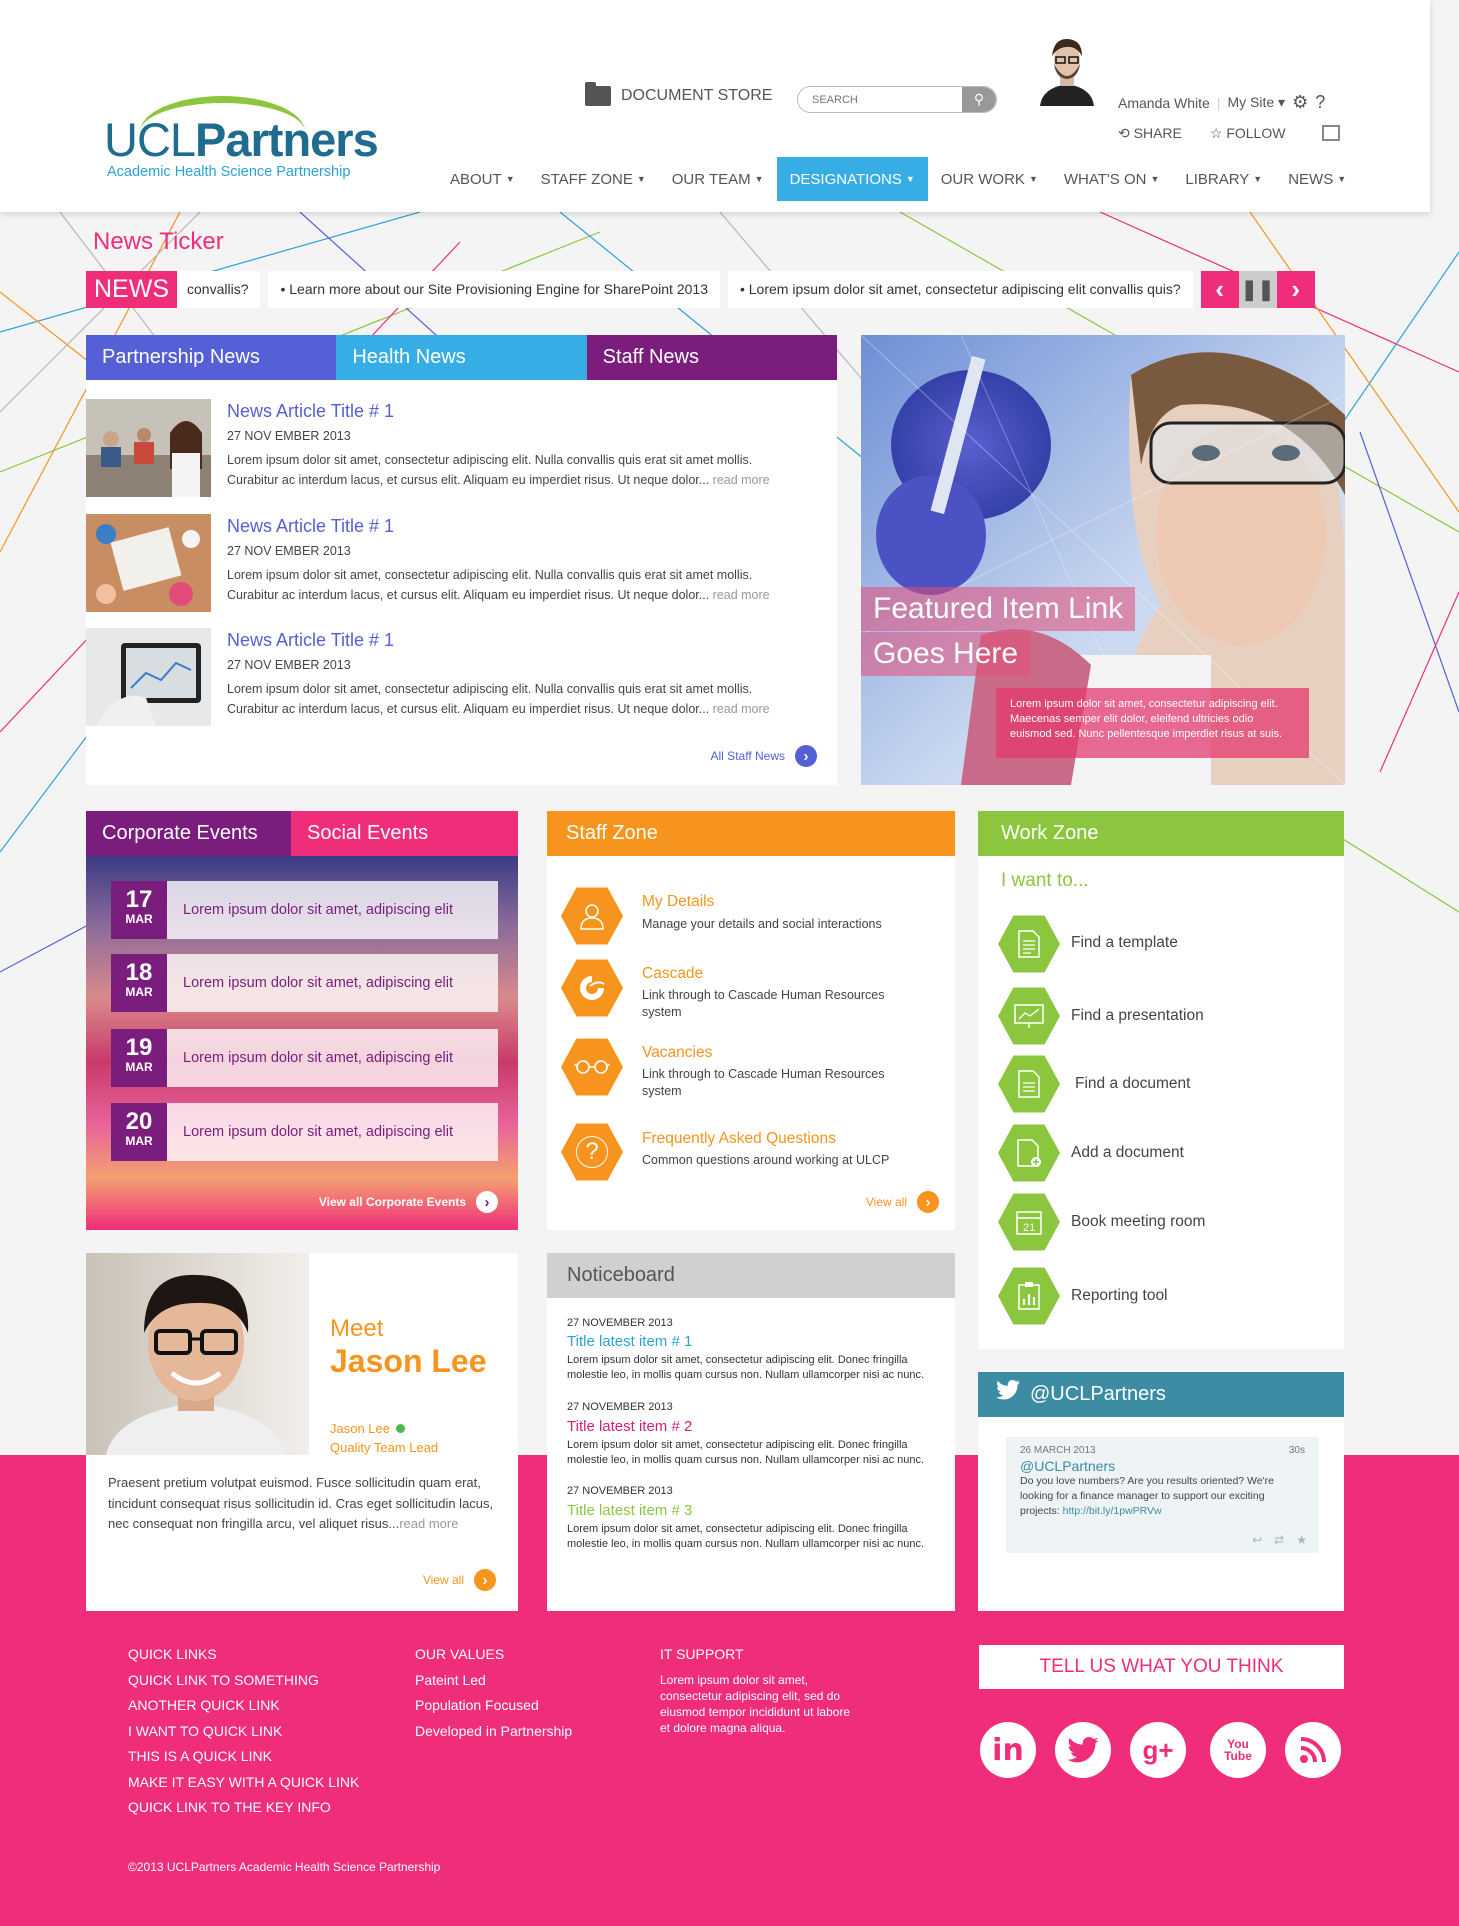 The width and height of the screenshot is (1459, 1926). I want to click on rss-icon, so click(1313, 1750).